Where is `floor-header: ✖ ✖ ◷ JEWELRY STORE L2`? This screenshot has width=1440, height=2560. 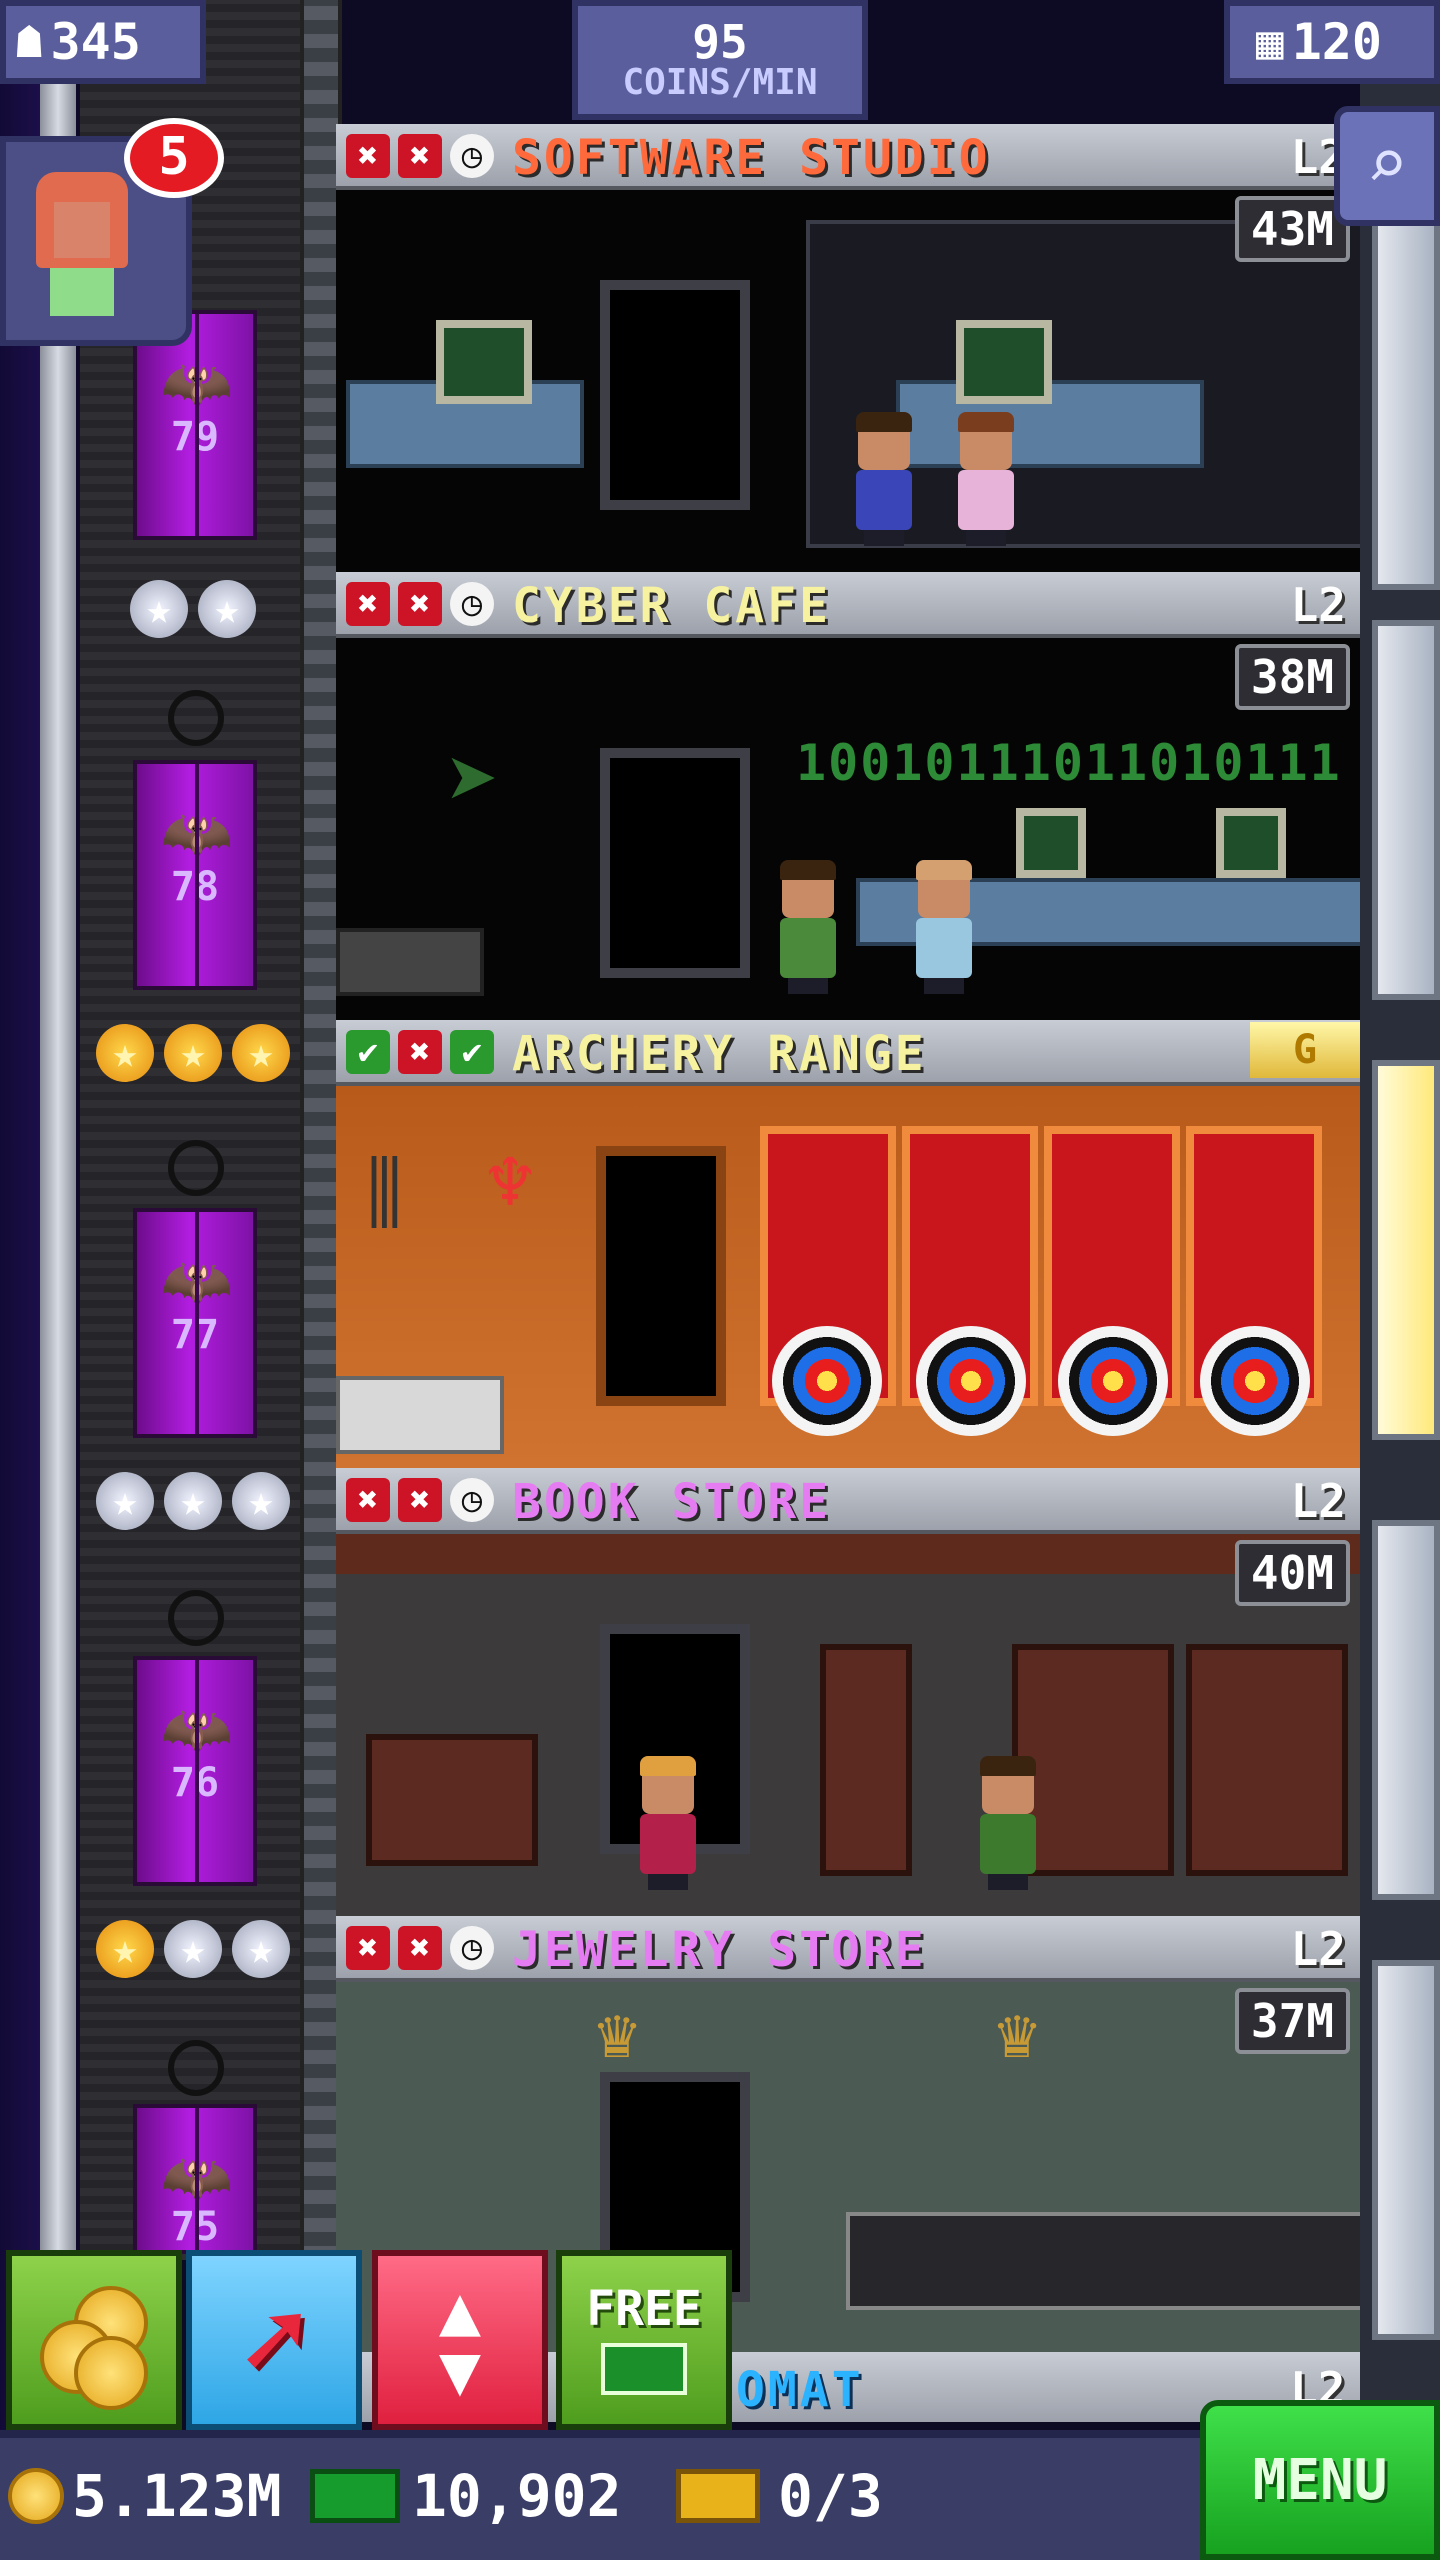
floor-header: ✖ ✖ ◷ JEWELRY STORE L2 is located at coordinates (848, 1949).